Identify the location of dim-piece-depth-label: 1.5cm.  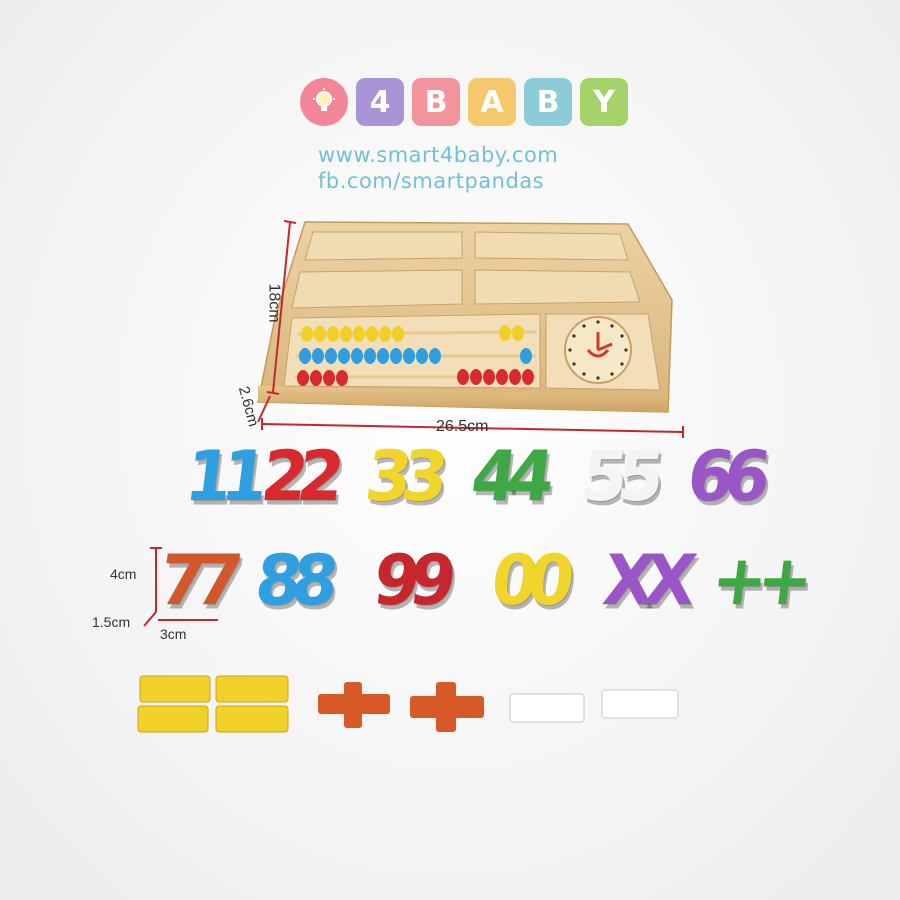
(111, 622).